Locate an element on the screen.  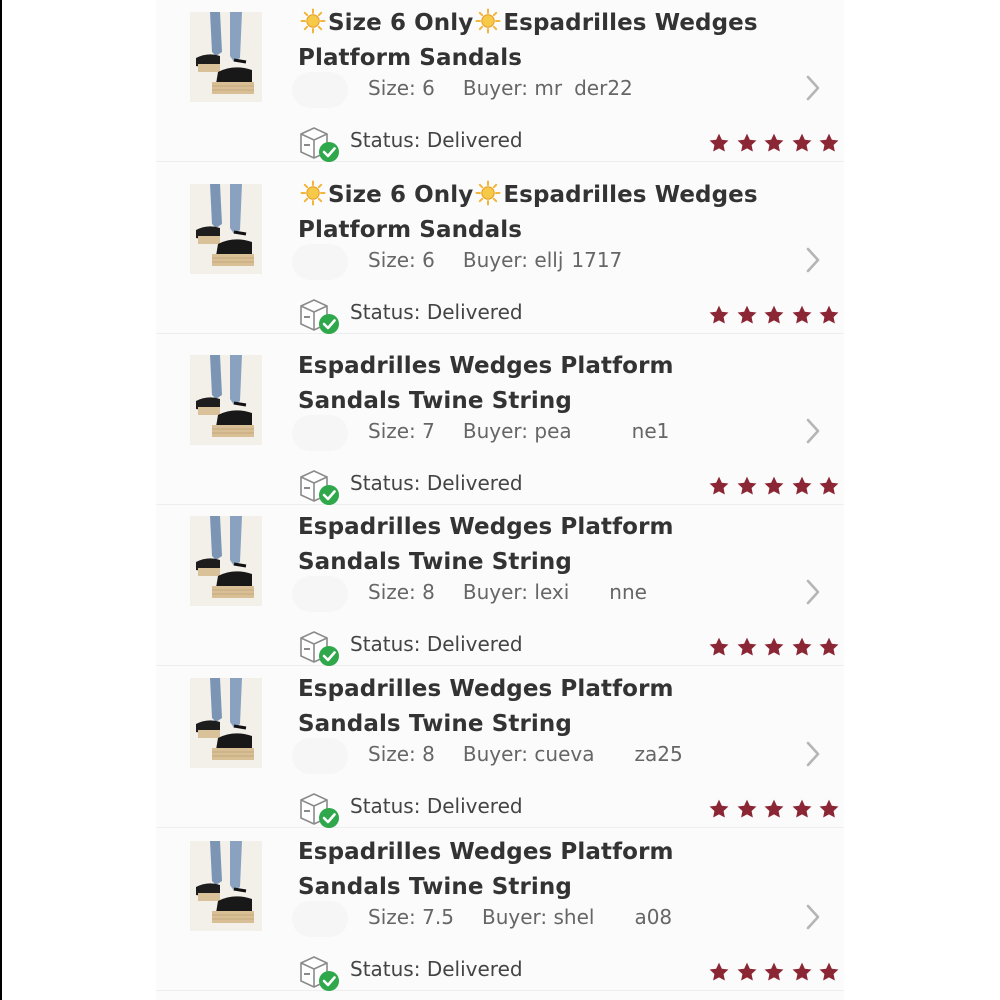
buyer-field: Buyer: mr der22 is located at coordinates (548, 88).